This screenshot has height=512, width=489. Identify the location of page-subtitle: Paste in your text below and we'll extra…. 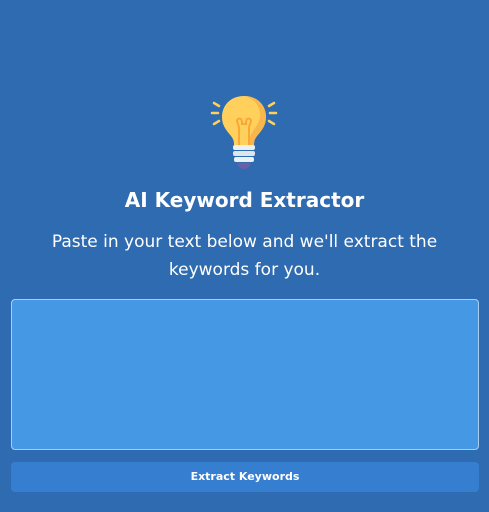
(244, 256).